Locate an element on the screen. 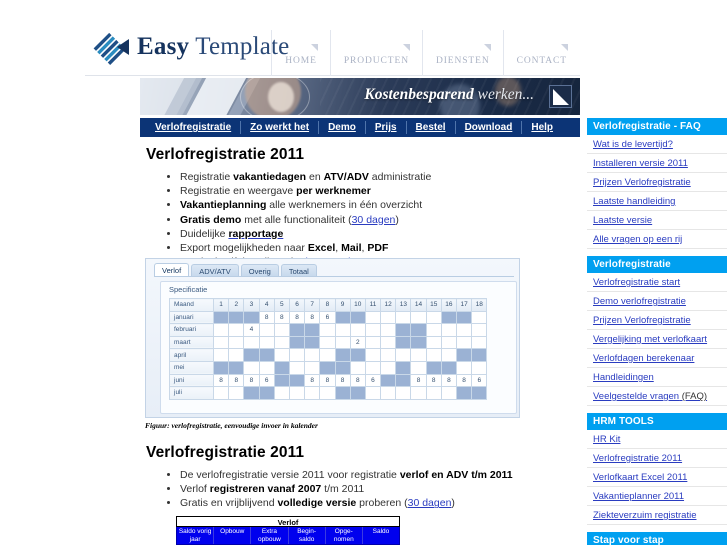  screenshot-tab-verlof: Verlof is located at coordinates (172, 270).